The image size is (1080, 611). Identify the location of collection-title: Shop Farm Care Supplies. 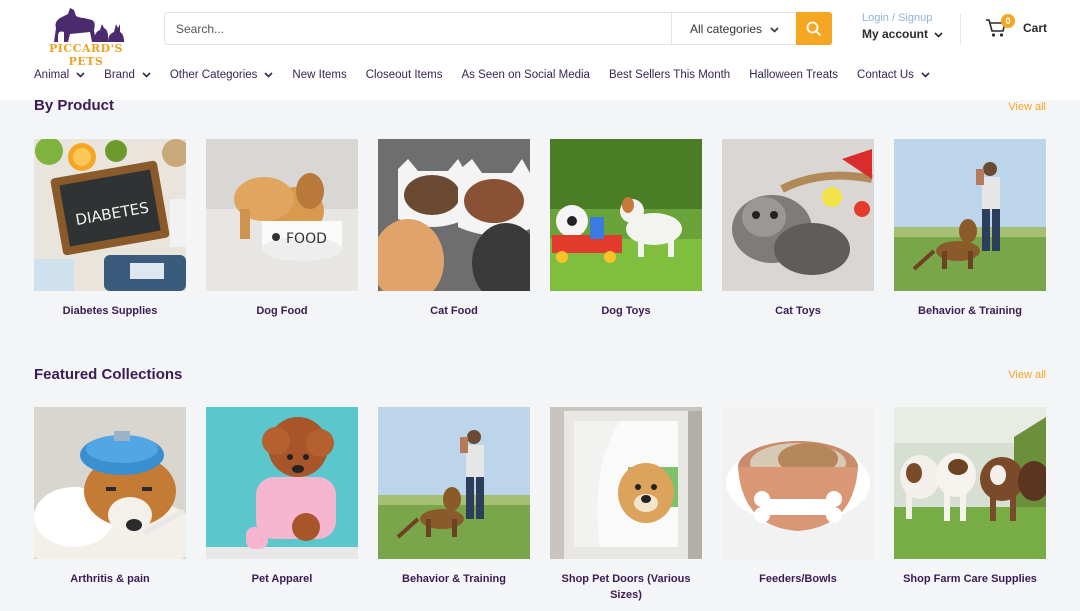
(970, 579).